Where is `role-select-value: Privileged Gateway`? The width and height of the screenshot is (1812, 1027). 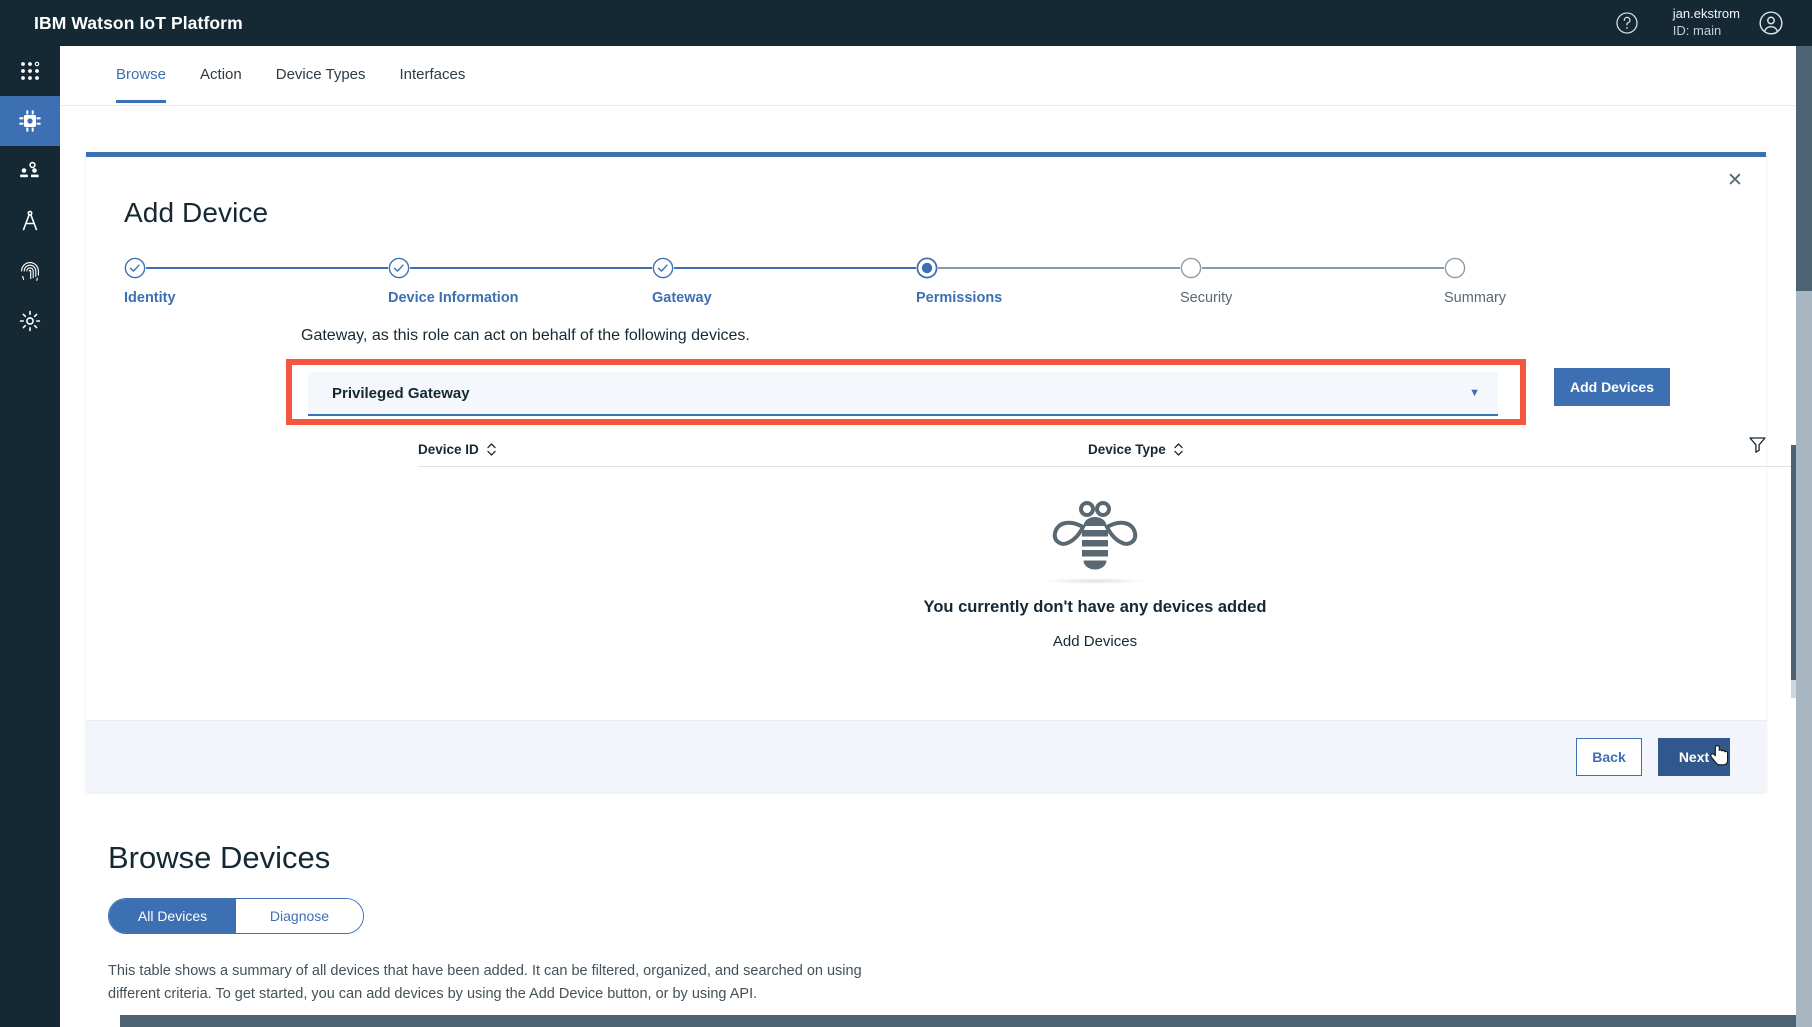 role-select-value: Privileged Gateway is located at coordinates (401, 393).